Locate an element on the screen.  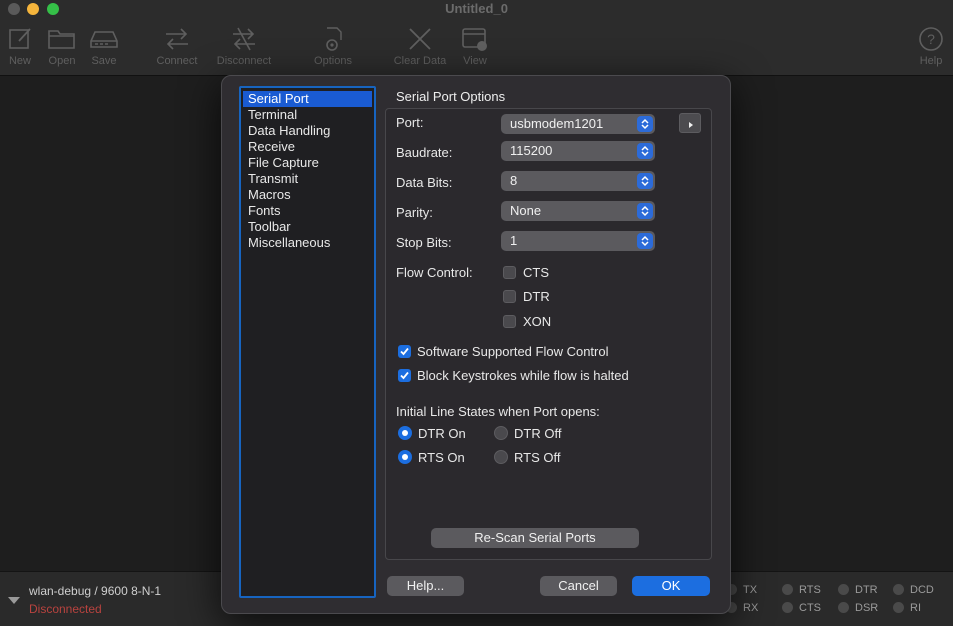
rts-off-label: RTS Off is located at coordinates (537, 457).